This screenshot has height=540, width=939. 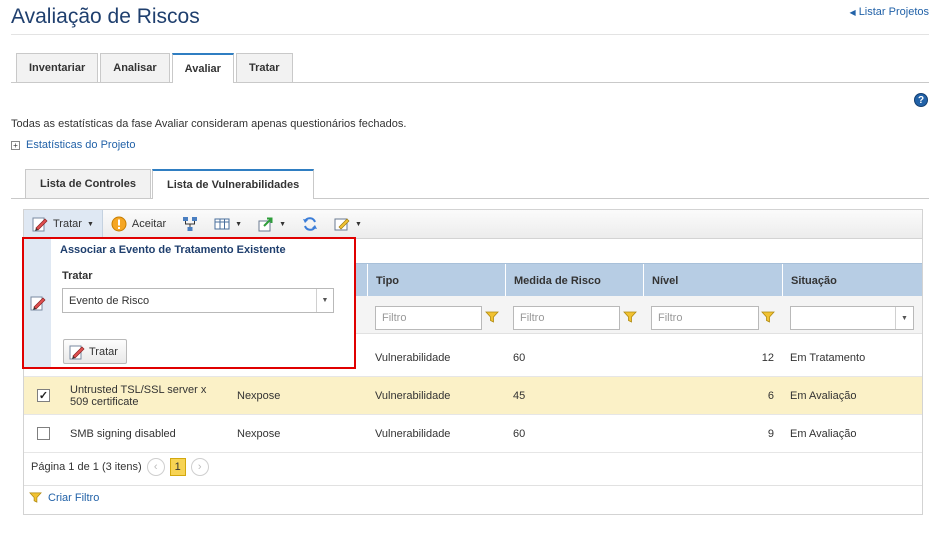 What do you see at coordinates (852, 12) in the screenshot?
I see `caret-left-icon: ◀` at bounding box center [852, 12].